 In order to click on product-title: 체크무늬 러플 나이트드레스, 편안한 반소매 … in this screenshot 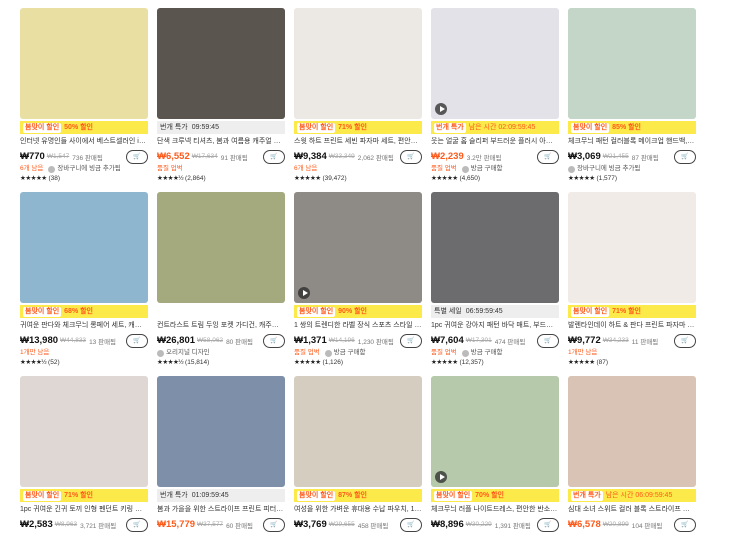, I will do `click(495, 510)`.